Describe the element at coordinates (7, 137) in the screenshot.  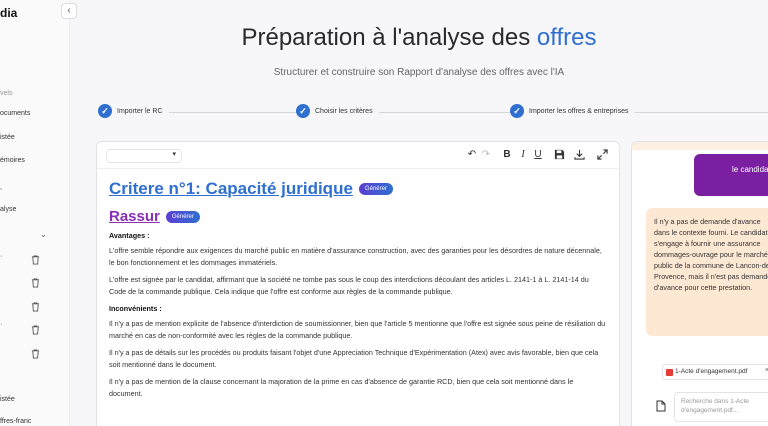
I see `sidebar-item-liste-1: istée` at that location.